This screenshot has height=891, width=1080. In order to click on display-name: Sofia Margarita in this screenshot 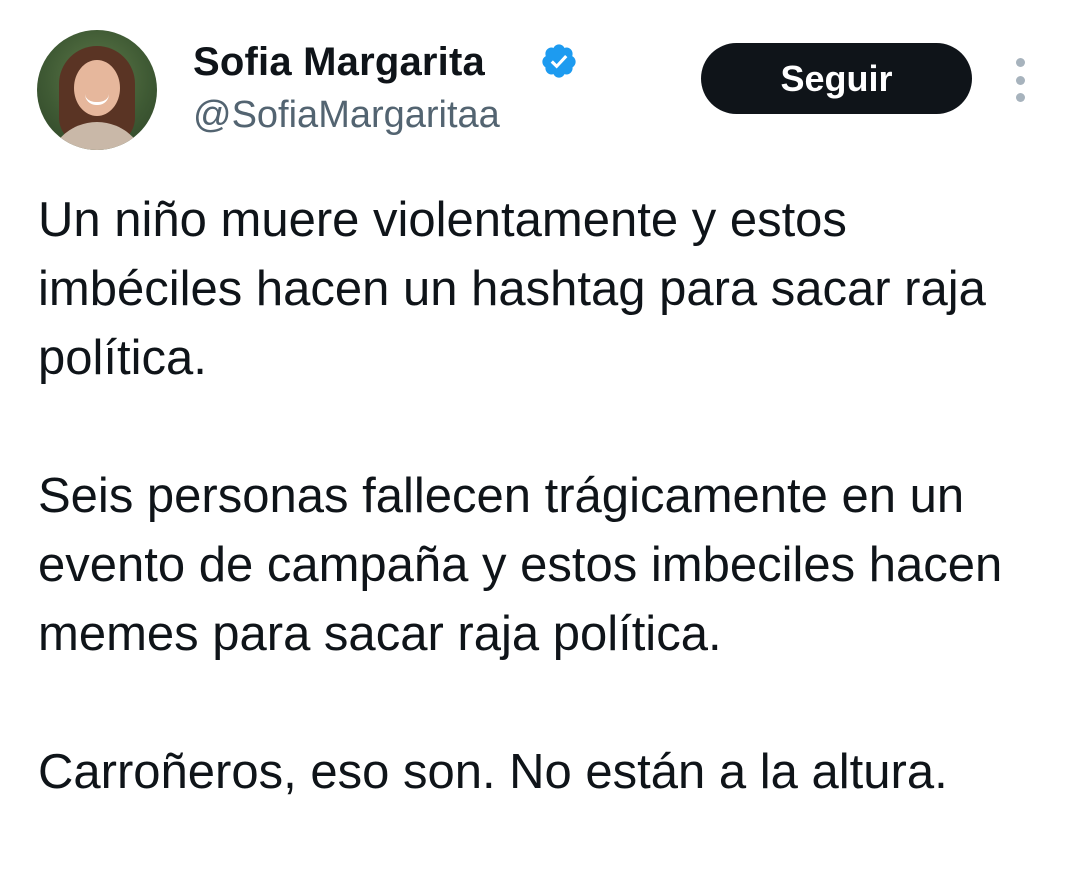, I will do `click(339, 62)`.